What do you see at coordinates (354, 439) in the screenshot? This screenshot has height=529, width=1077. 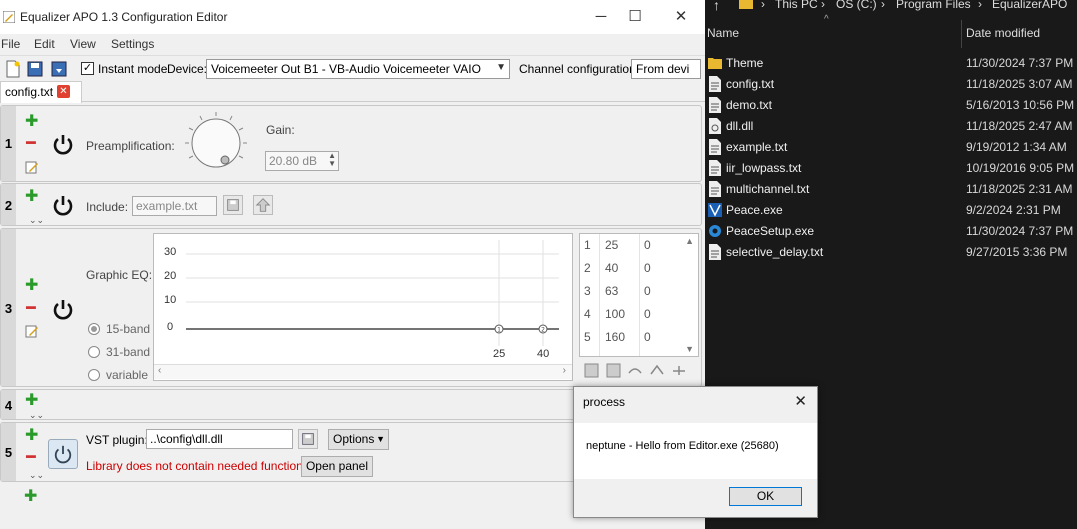 I see `options-label: Options` at bounding box center [354, 439].